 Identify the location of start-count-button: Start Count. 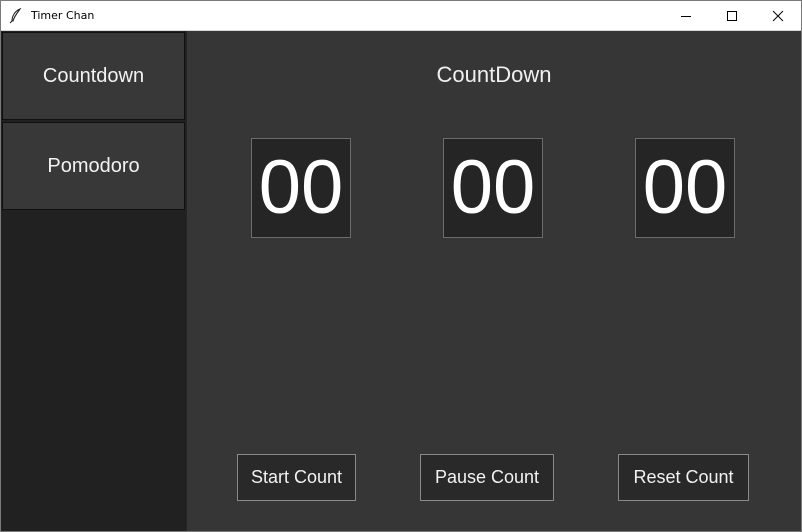
(296, 477).